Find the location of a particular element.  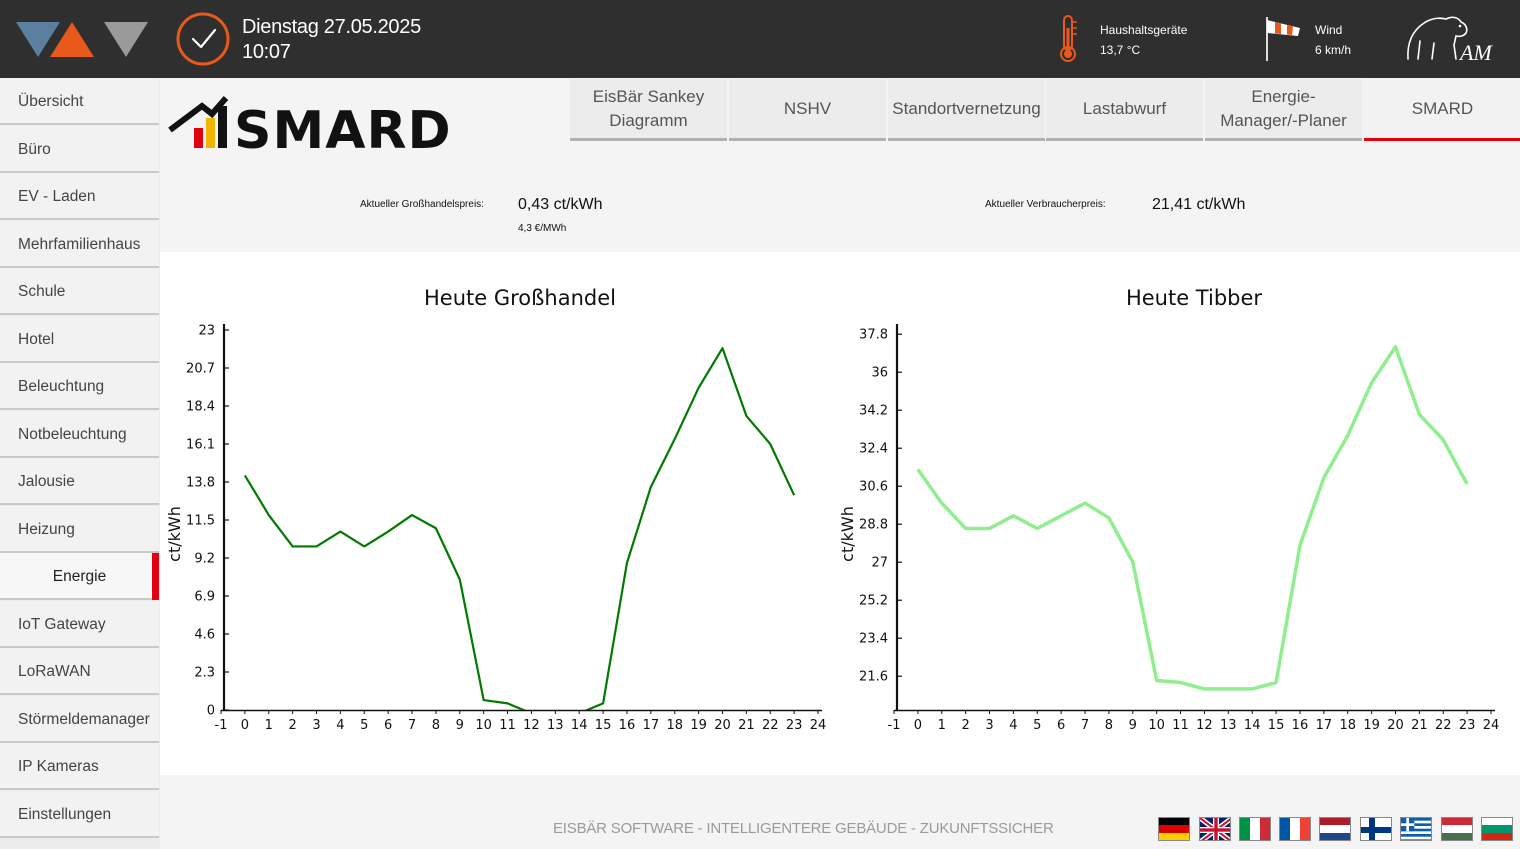

sidebar-item-hotel: Hotel is located at coordinates (79, 339).